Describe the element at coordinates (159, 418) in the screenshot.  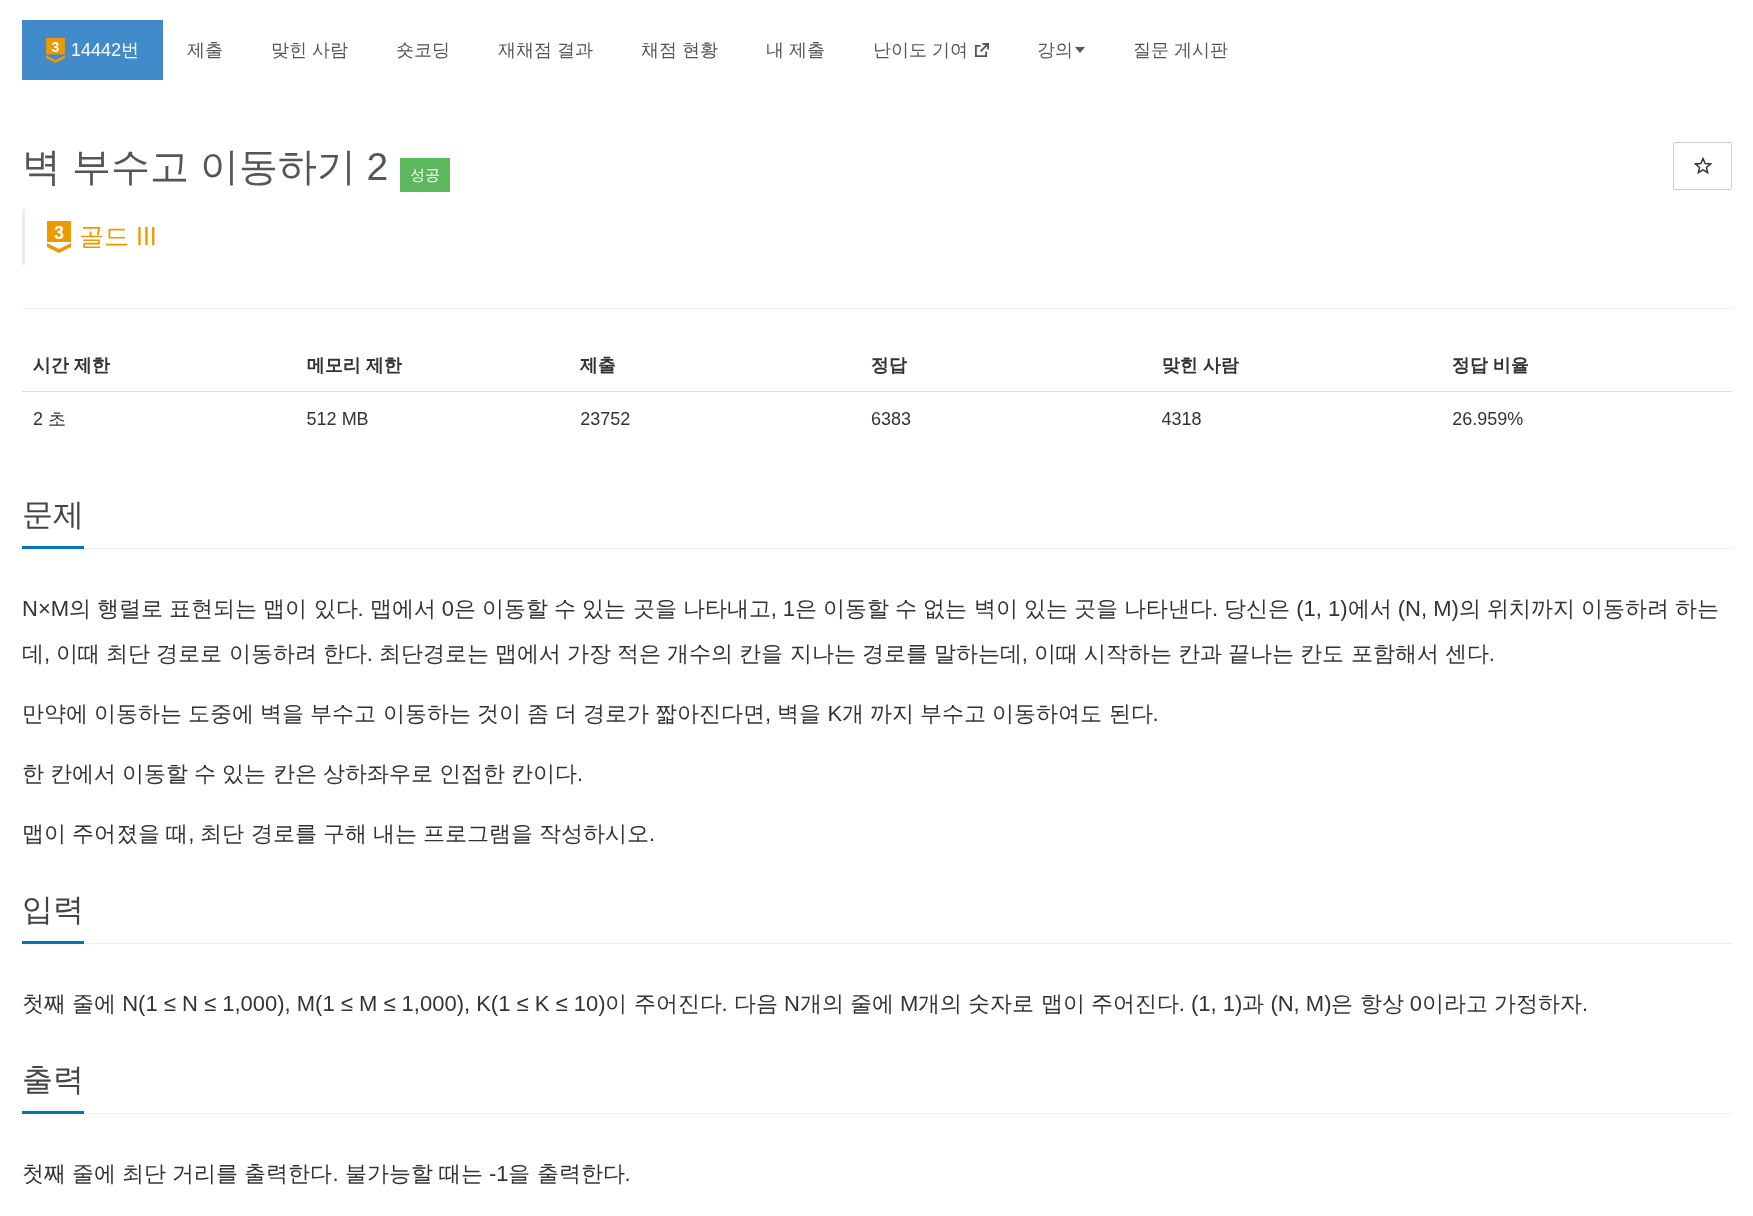
I see `table-cell: 2 초` at that location.